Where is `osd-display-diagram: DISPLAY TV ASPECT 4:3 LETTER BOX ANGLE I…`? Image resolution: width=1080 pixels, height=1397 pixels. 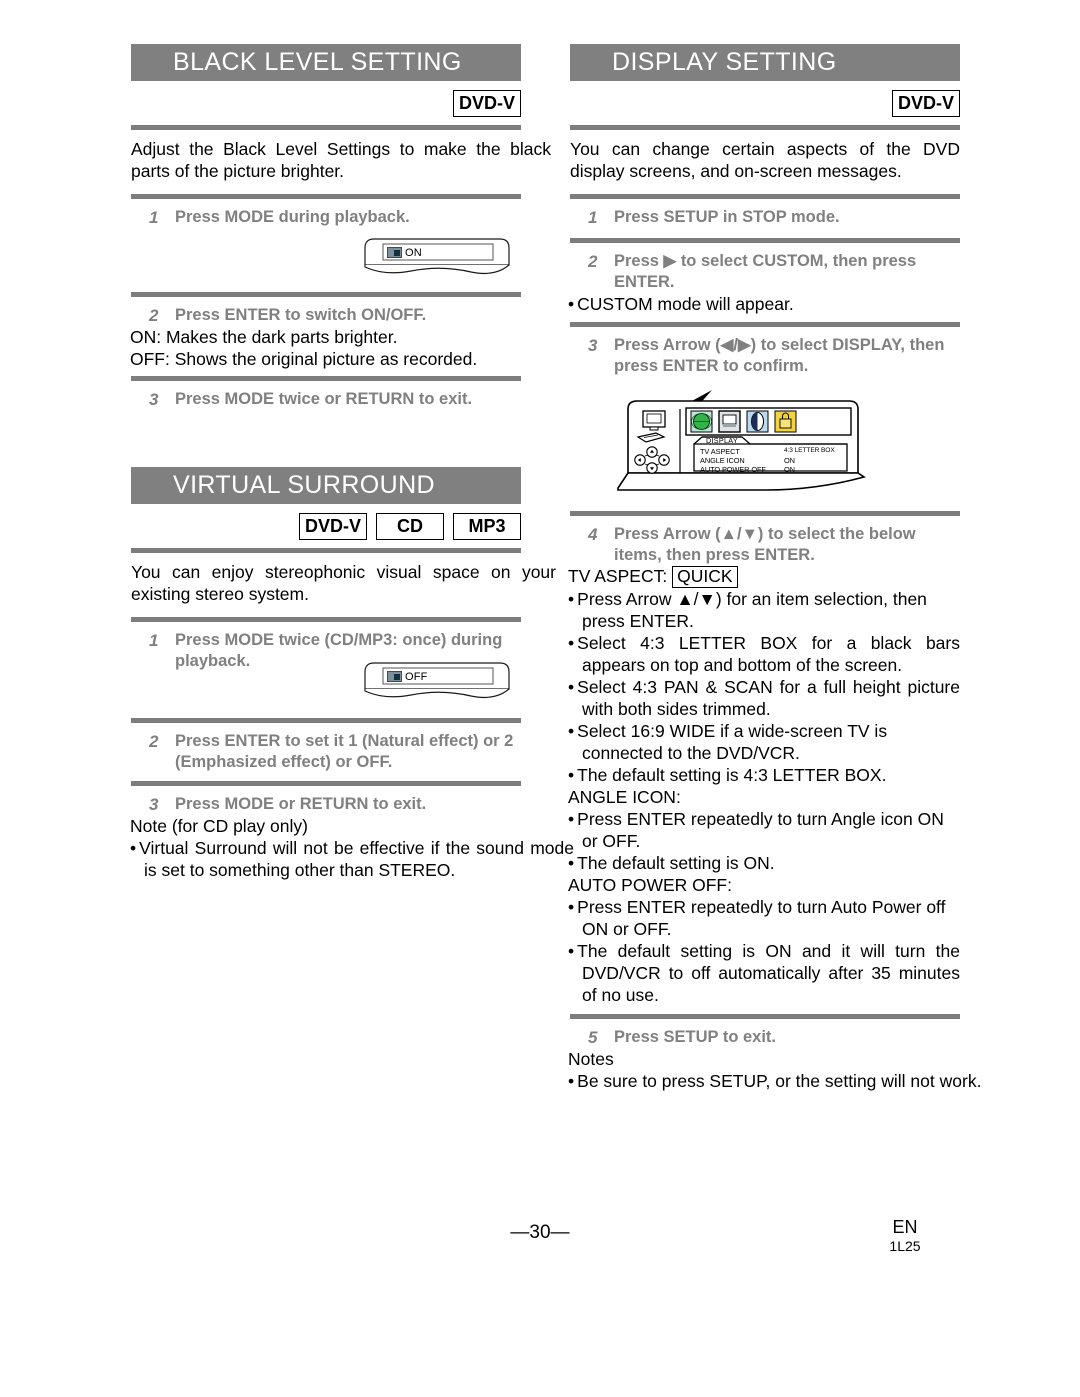 osd-display-diagram: DISPLAY TV ASPECT 4:3 LETTER BOX ANGLE I… is located at coordinates (766, 445).